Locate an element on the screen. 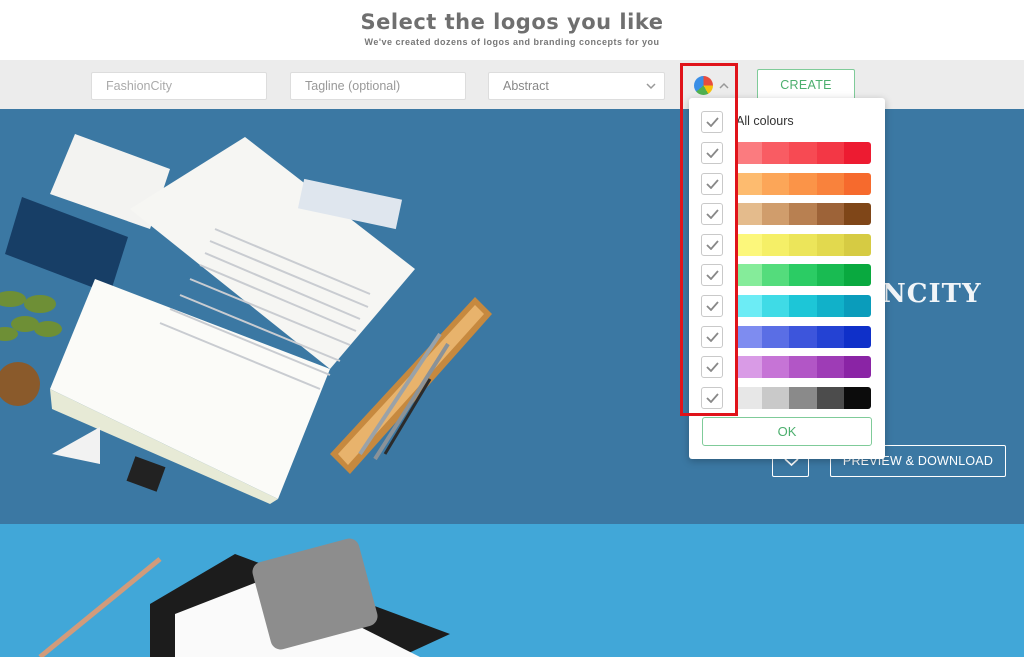  palette-row-oranges is located at coordinates (787, 183).